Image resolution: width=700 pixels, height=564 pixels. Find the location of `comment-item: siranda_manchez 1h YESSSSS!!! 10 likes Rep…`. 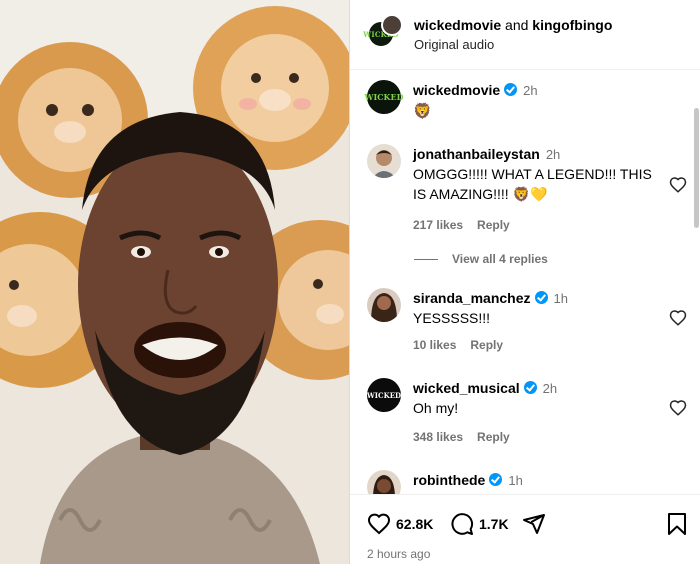

comment-item: siranda_manchez 1h YESSSSS!!! 10 likes Rep… is located at coordinates (527, 323).